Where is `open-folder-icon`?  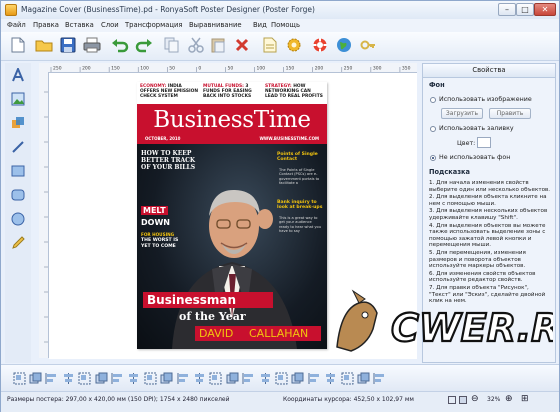
open-folder-icon is located at coordinates (44, 45).